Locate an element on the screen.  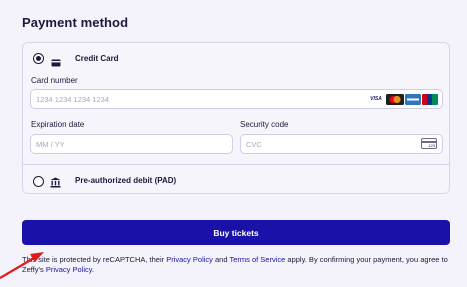
cvc-card-icon: 123 is located at coordinates (429, 143).